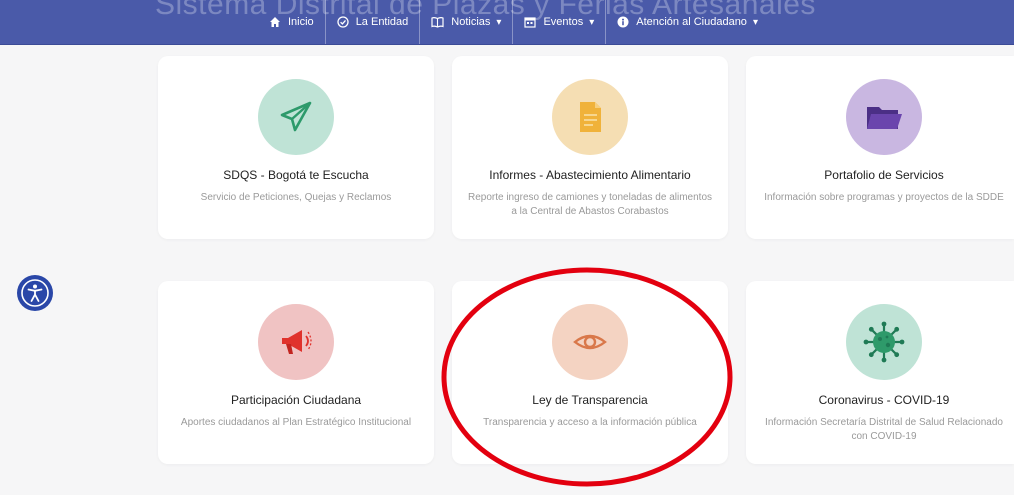  I want to click on card-title: Coronavirus - COVID-19, so click(884, 400).